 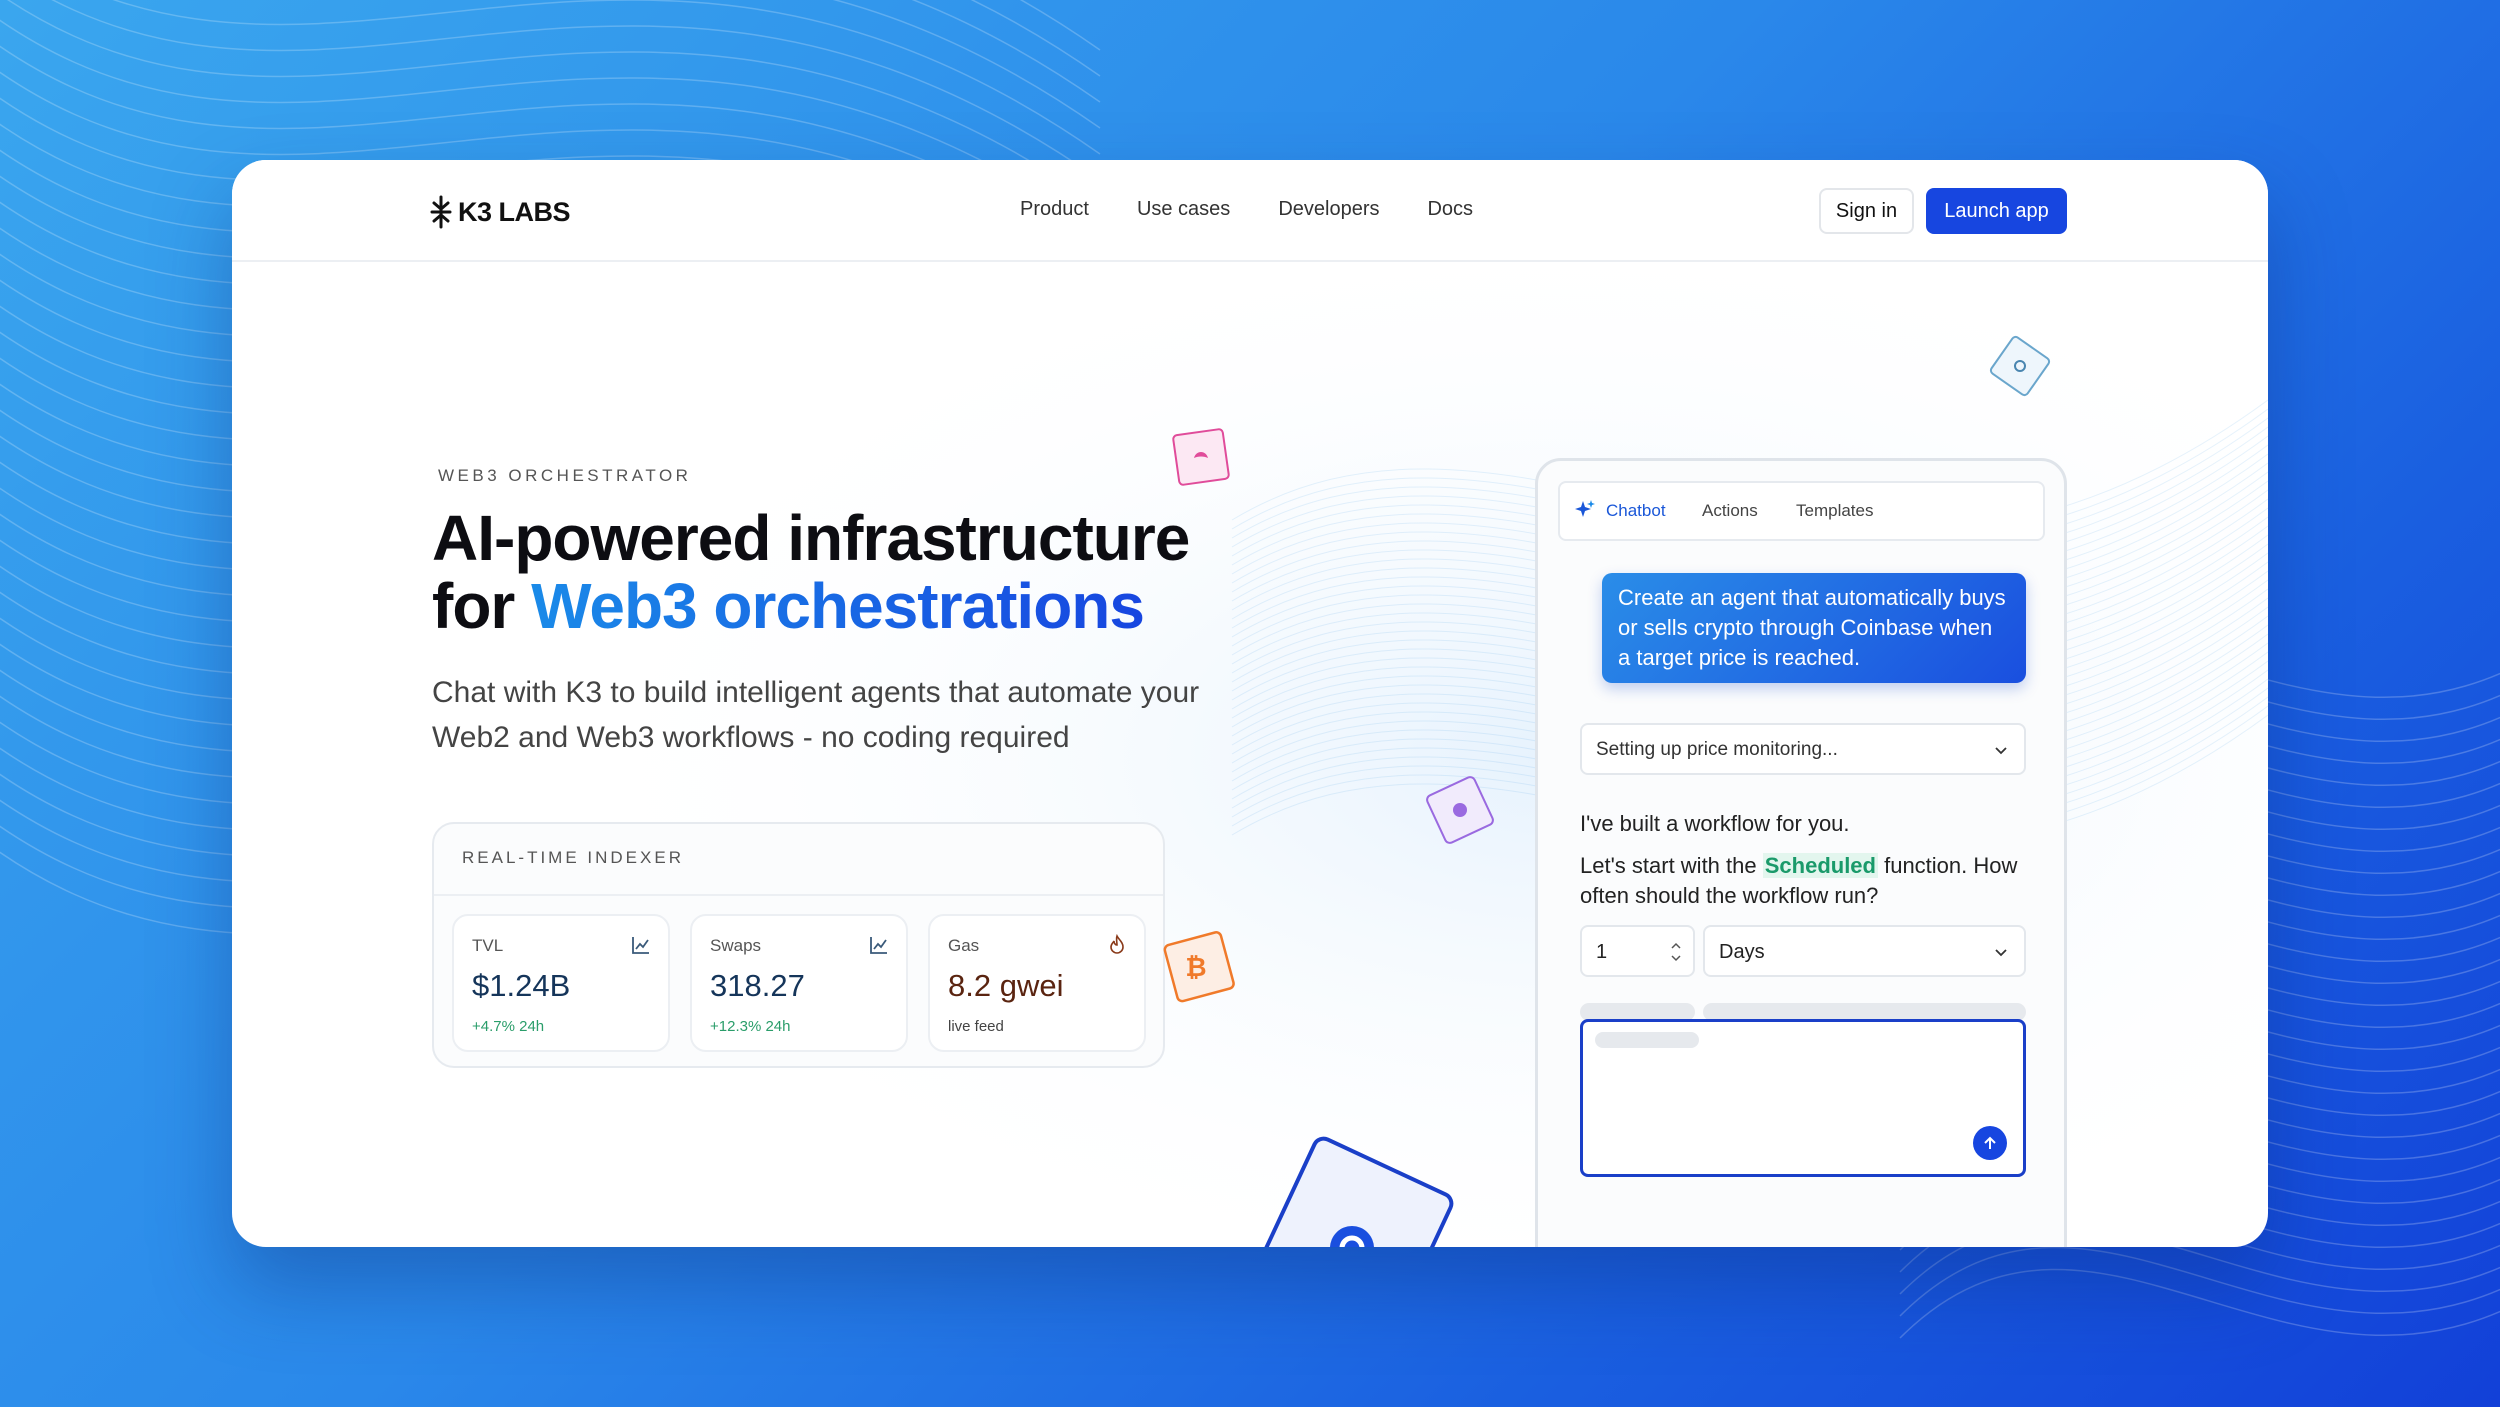 What do you see at coordinates (1866, 211) in the screenshot?
I see `sign-in-button: Sign in` at bounding box center [1866, 211].